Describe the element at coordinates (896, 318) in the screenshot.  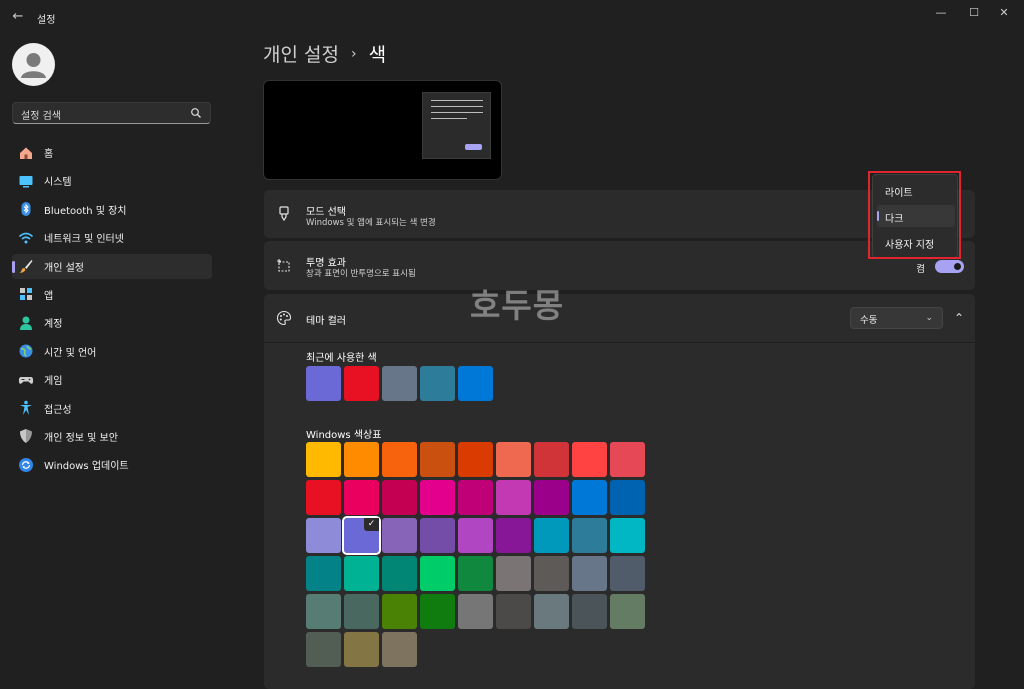
I see `theme-color-dropdown: 수동 ⌄` at that location.